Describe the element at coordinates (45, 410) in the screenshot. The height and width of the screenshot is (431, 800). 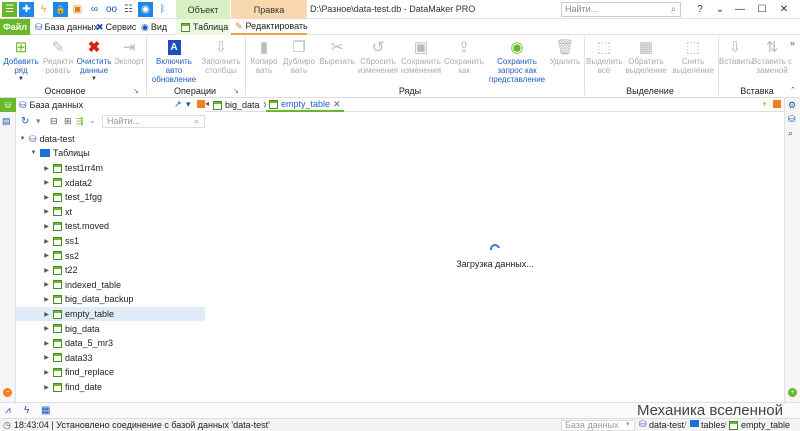
I see `calendar-icon: ▦` at that location.